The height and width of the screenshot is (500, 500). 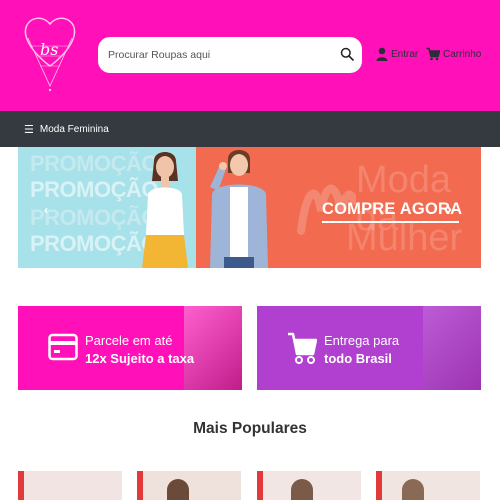 What do you see at coordinates (347, 54) in the screenshot?
I see `search-icon` at bounding box center [347, 54].